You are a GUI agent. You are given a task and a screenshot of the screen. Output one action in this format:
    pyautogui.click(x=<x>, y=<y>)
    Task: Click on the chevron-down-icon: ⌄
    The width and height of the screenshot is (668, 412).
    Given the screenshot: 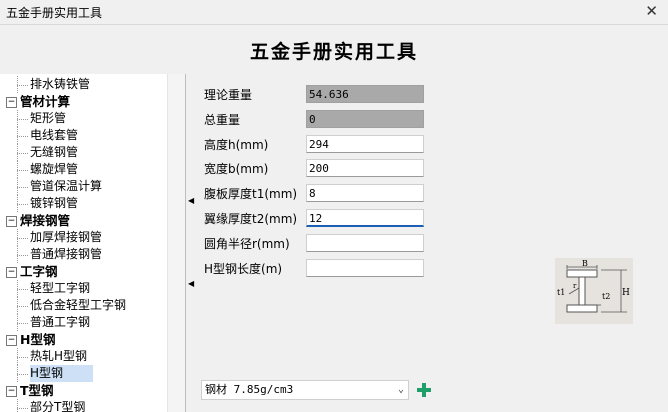 What is the action you would take?
    pyautogui.click(x=401, y=390)
    